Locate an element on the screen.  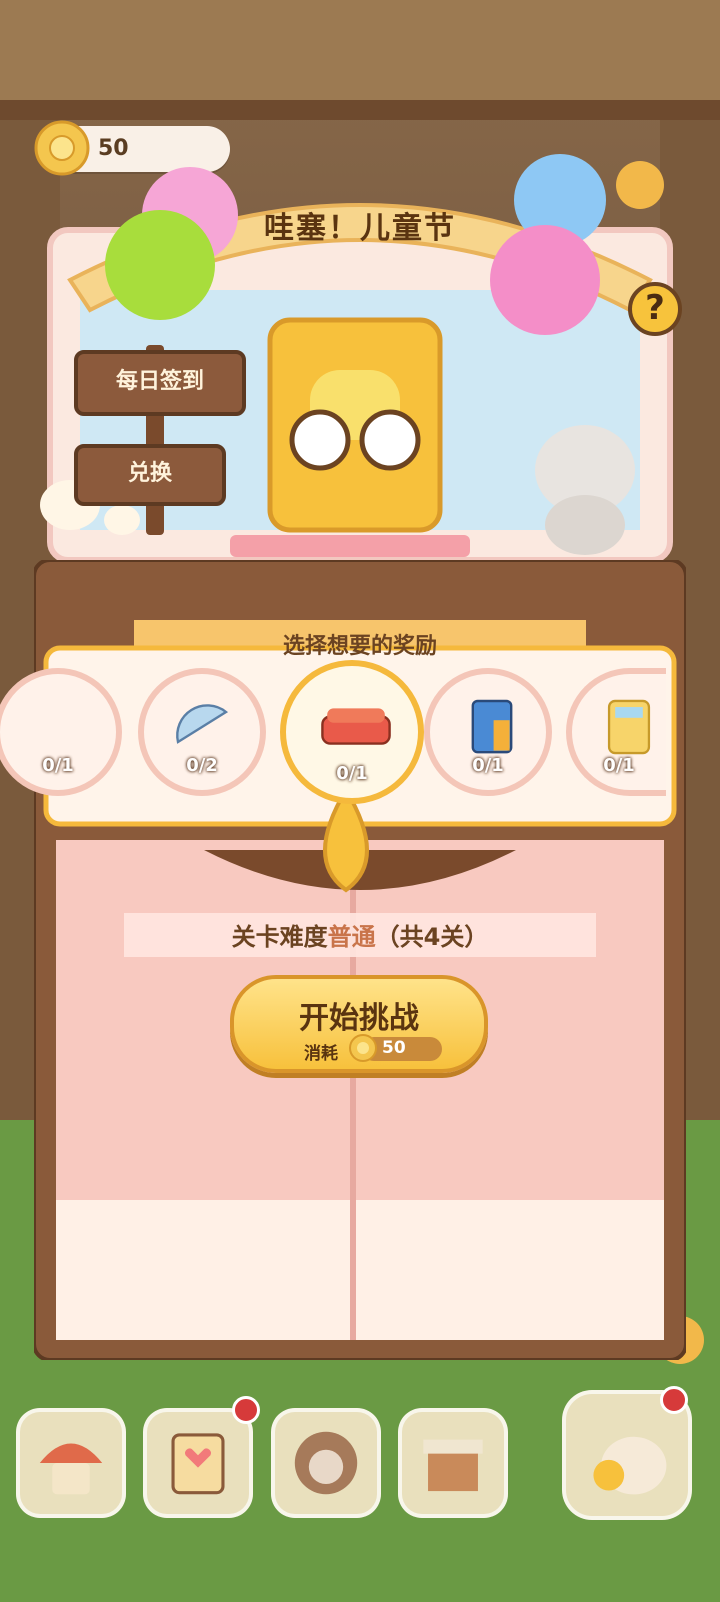
dock-shop-button is located at coordinates (453, 1463).